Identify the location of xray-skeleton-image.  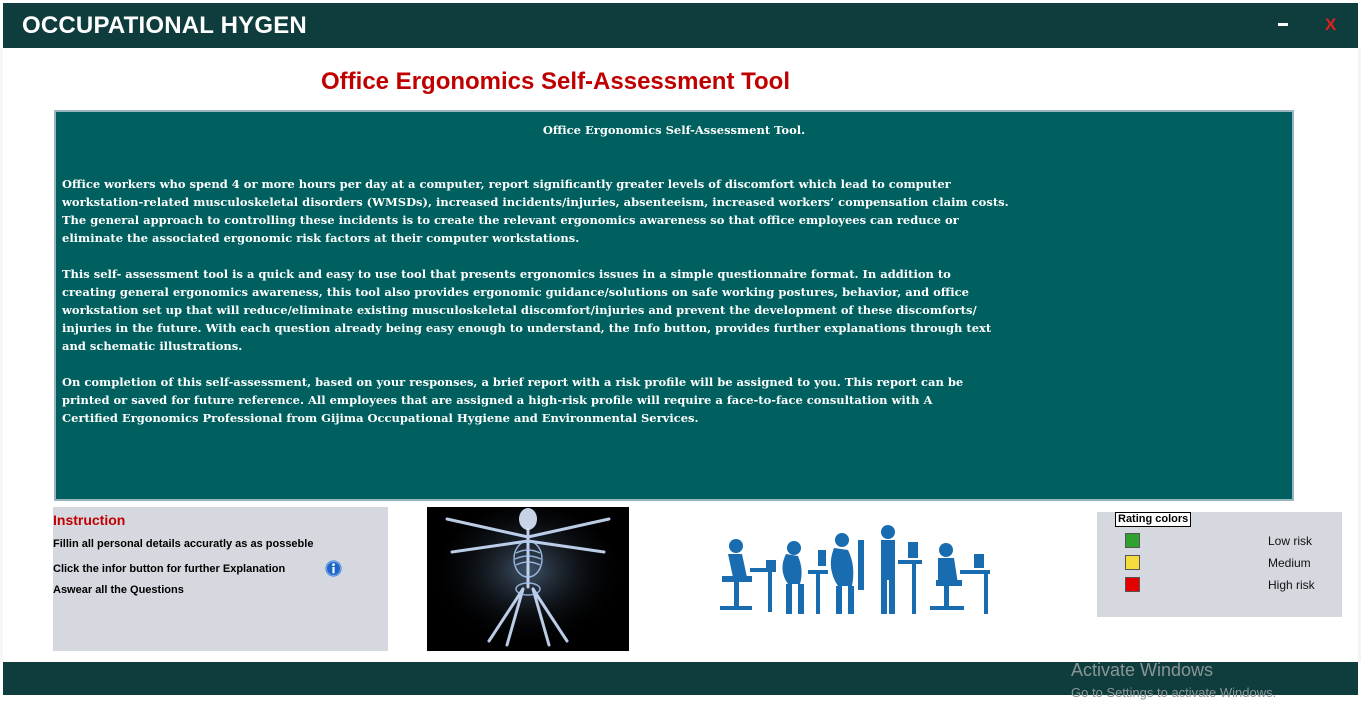
(528, 579).